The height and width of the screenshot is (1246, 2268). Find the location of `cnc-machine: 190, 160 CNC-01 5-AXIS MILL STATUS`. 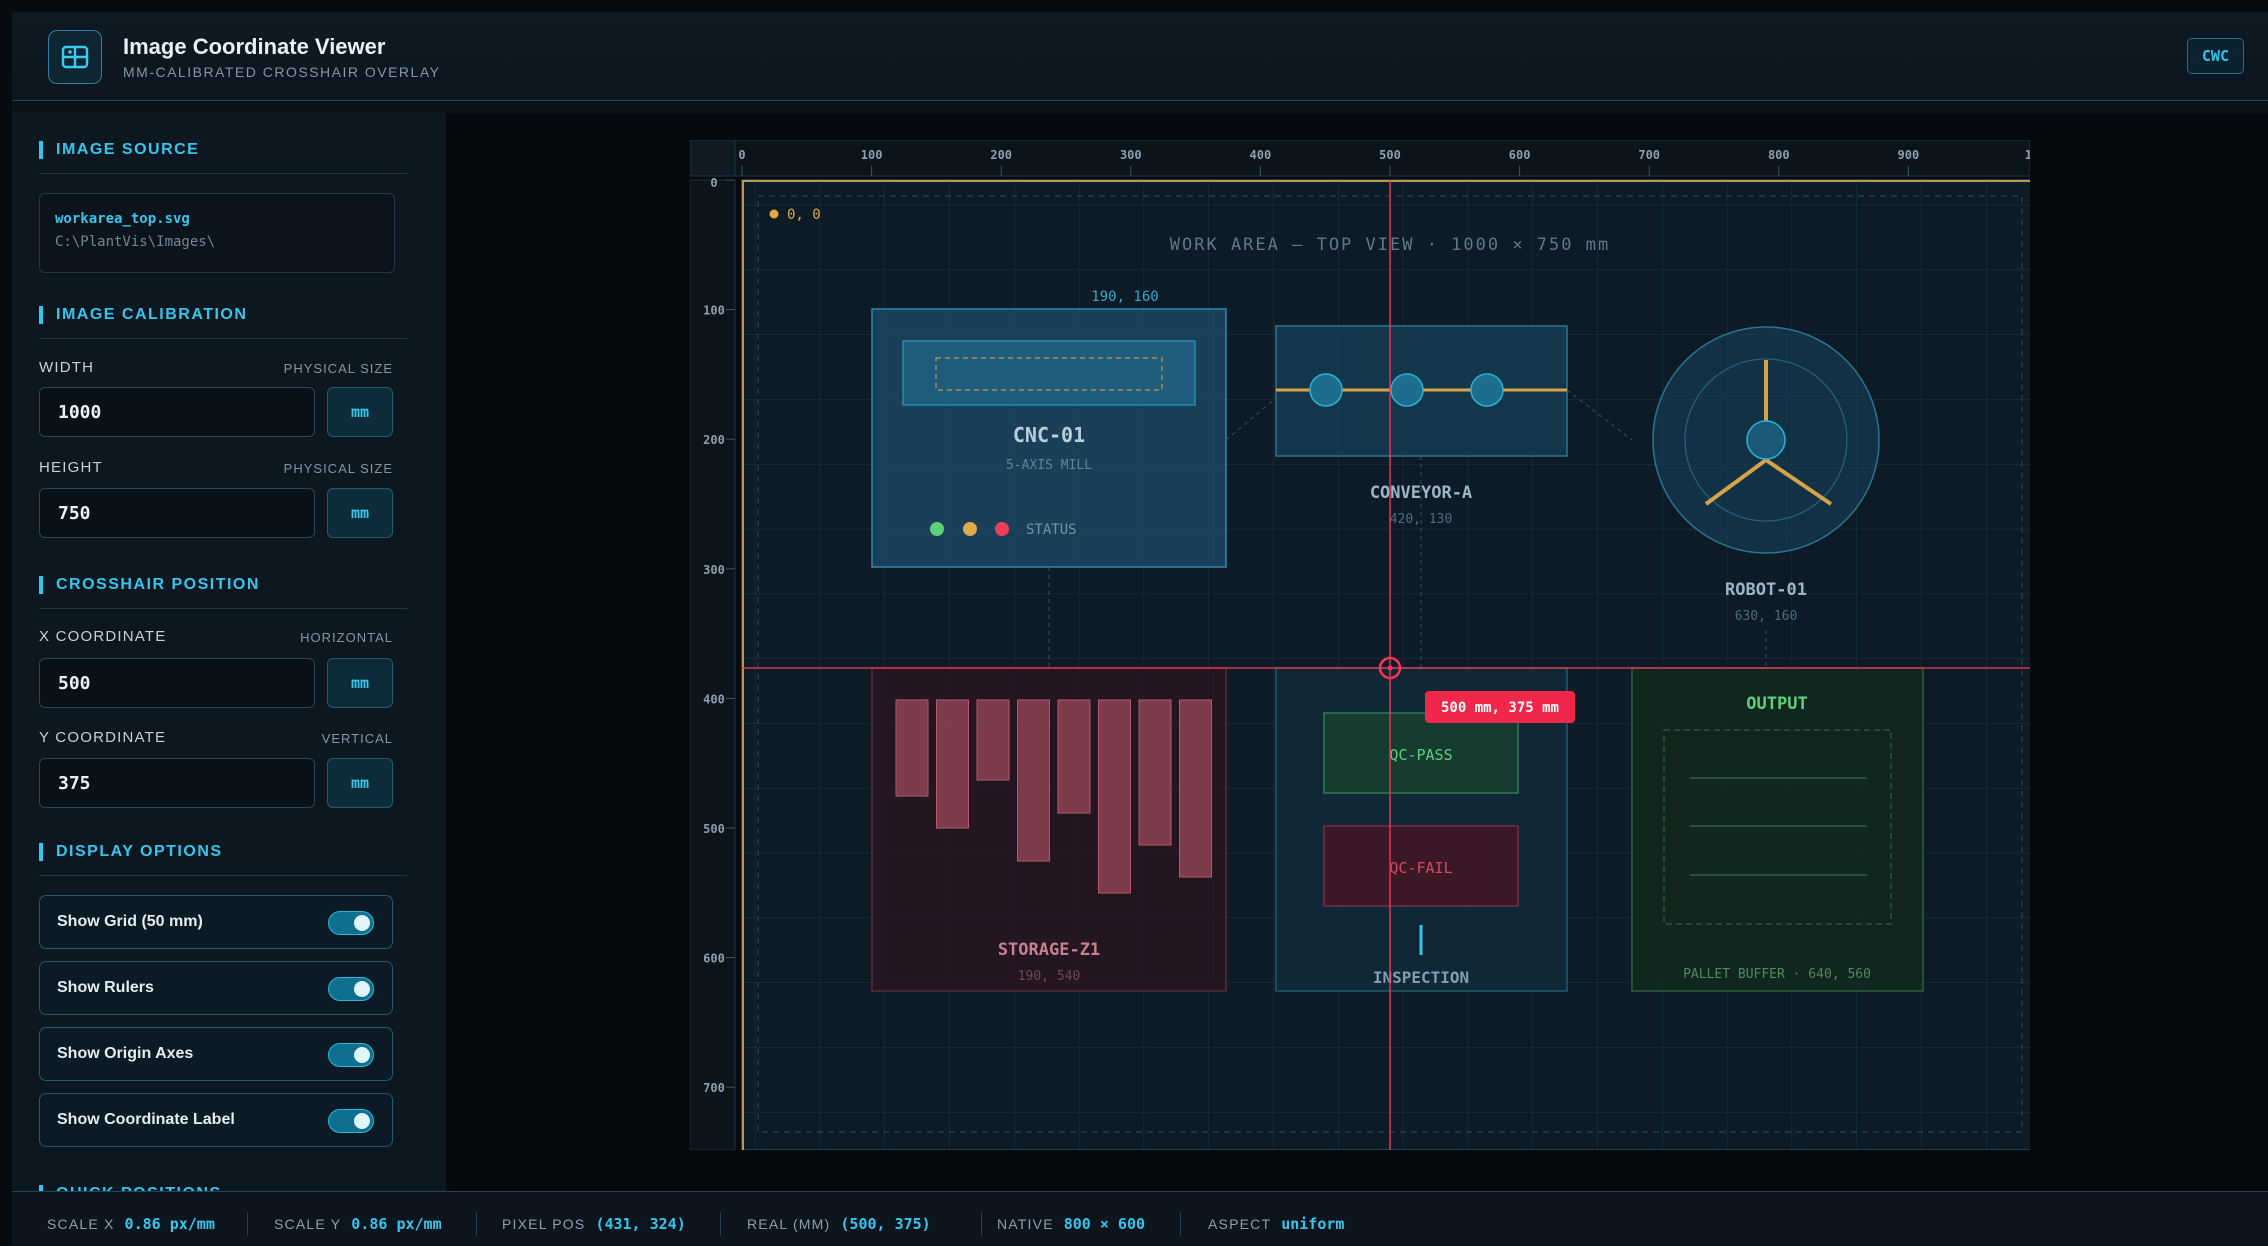

cnc-machine: 190, 160 CNC-01 5-AXIS MILL STATUS is located at coordinates (1049, 428).